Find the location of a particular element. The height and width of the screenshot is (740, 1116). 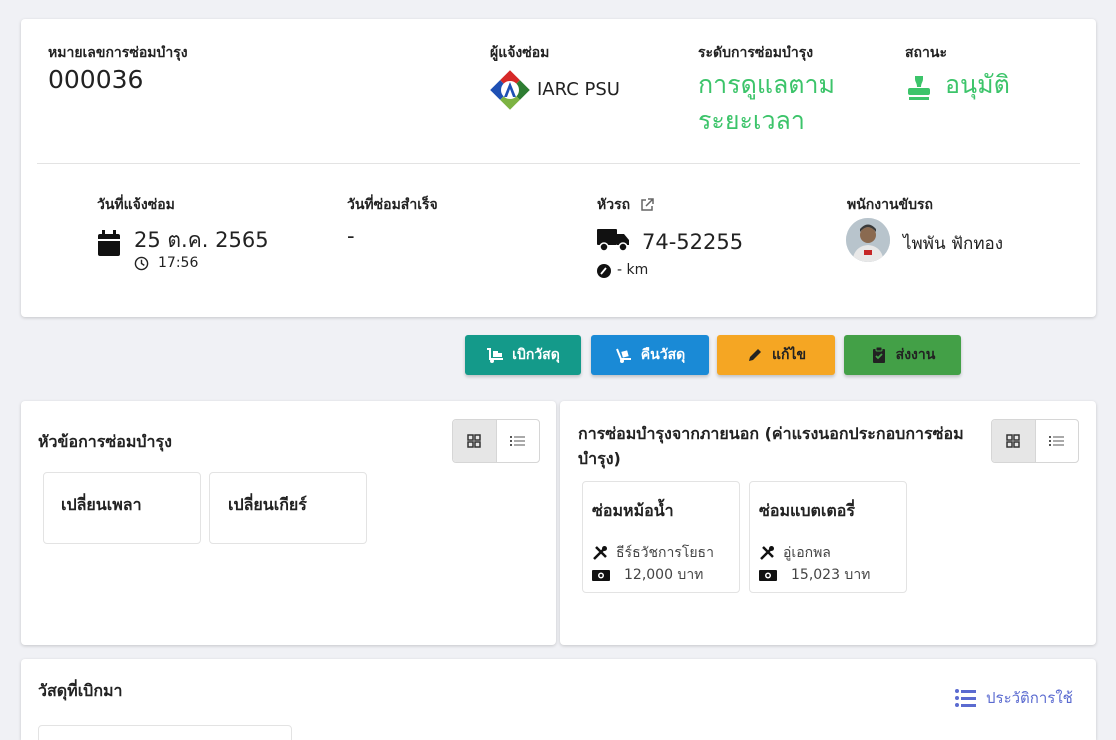

done-date-label: วันที่ซ่อมสำเร็จ is located at coordinates (392, 205).